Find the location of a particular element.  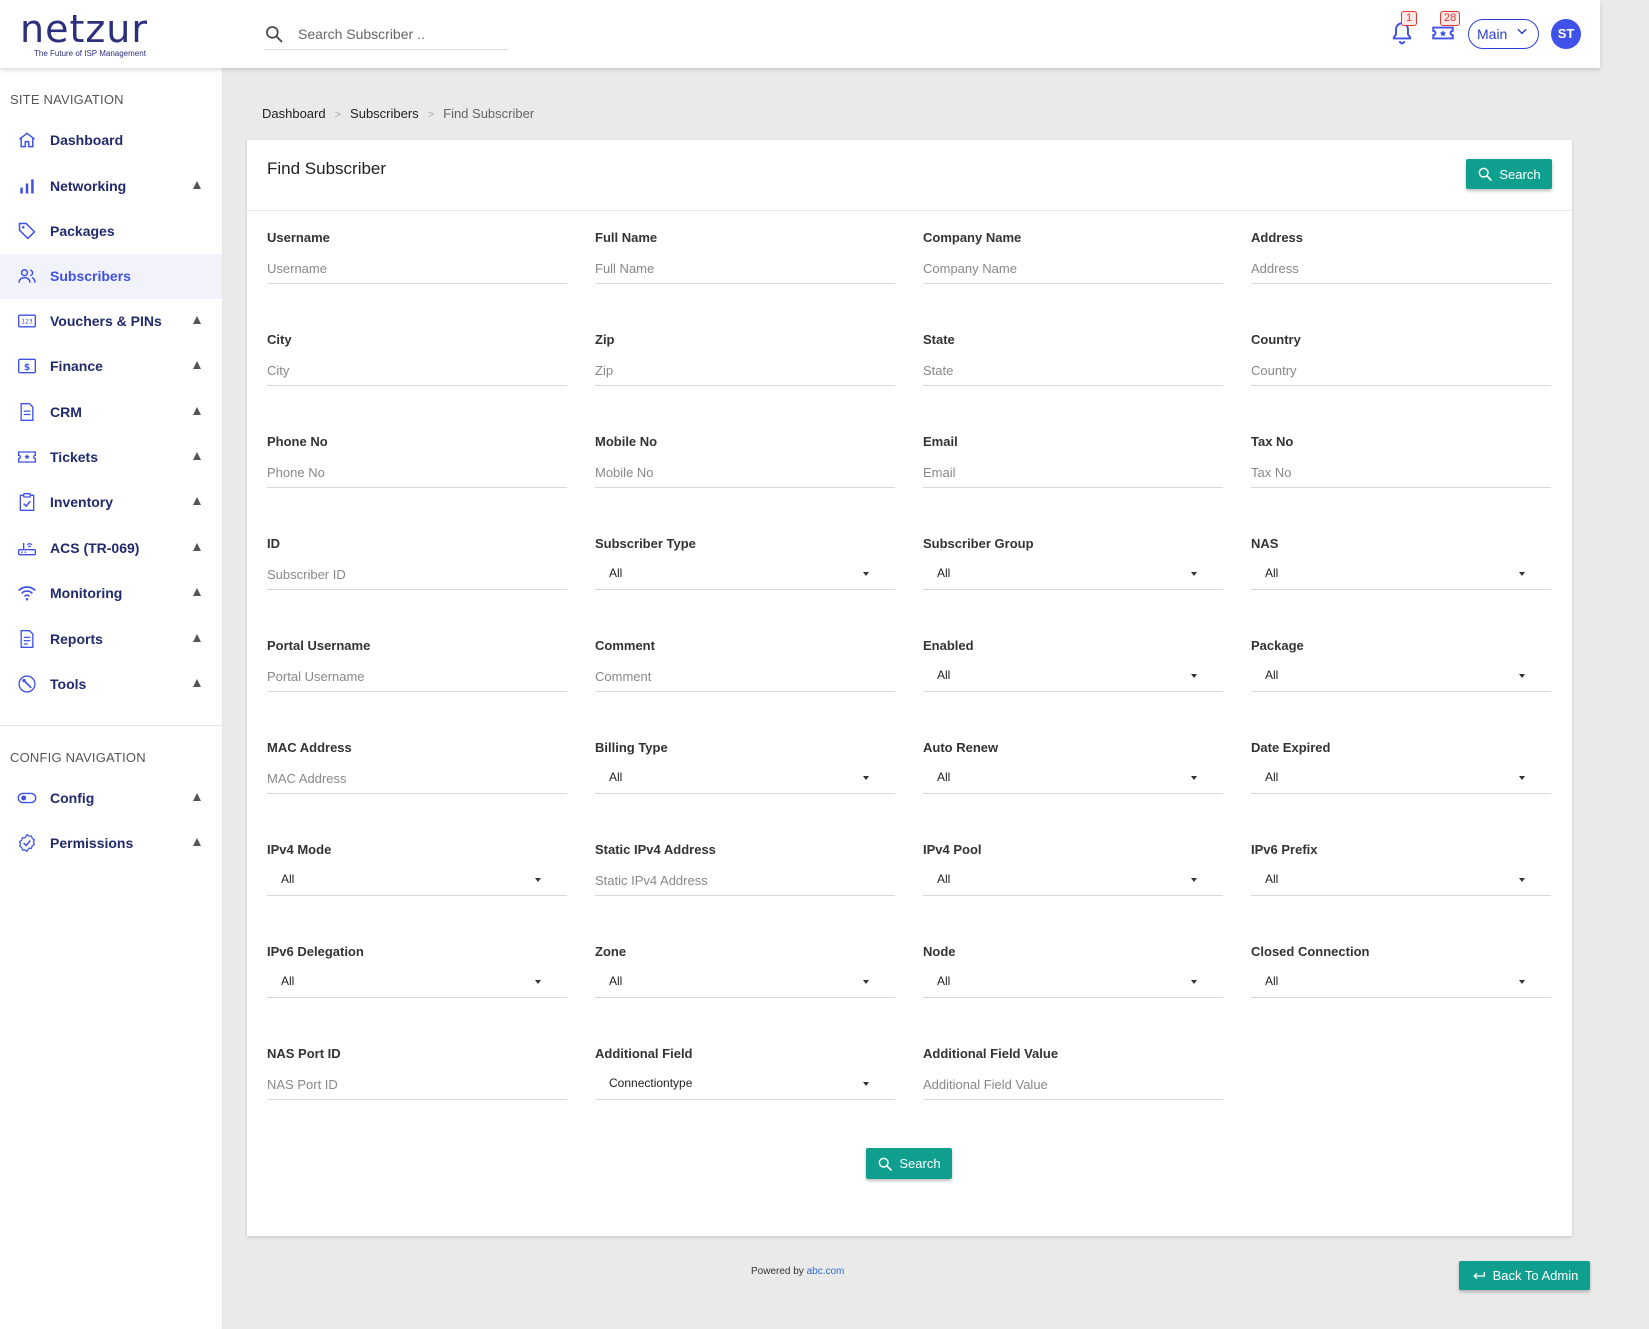

notifications-button: 1 is located at coordinates (1403, 28).